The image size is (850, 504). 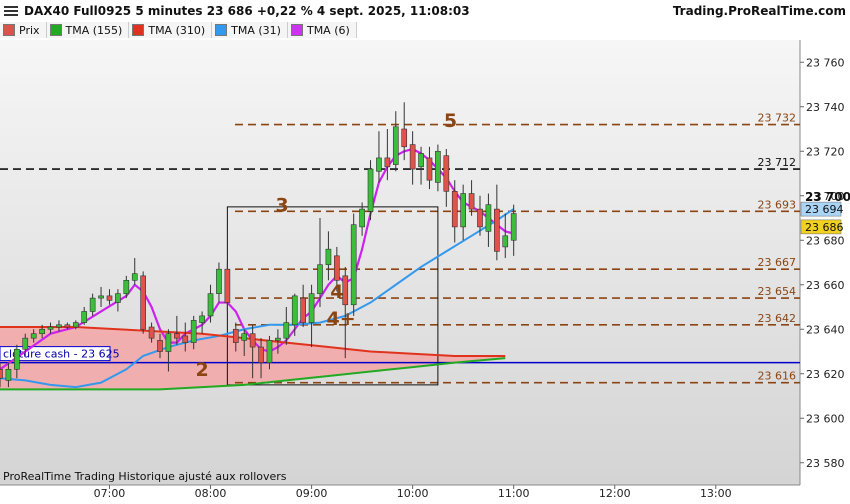 I want to click on y-tick-label: 23 660, so click(x=825, y=285).